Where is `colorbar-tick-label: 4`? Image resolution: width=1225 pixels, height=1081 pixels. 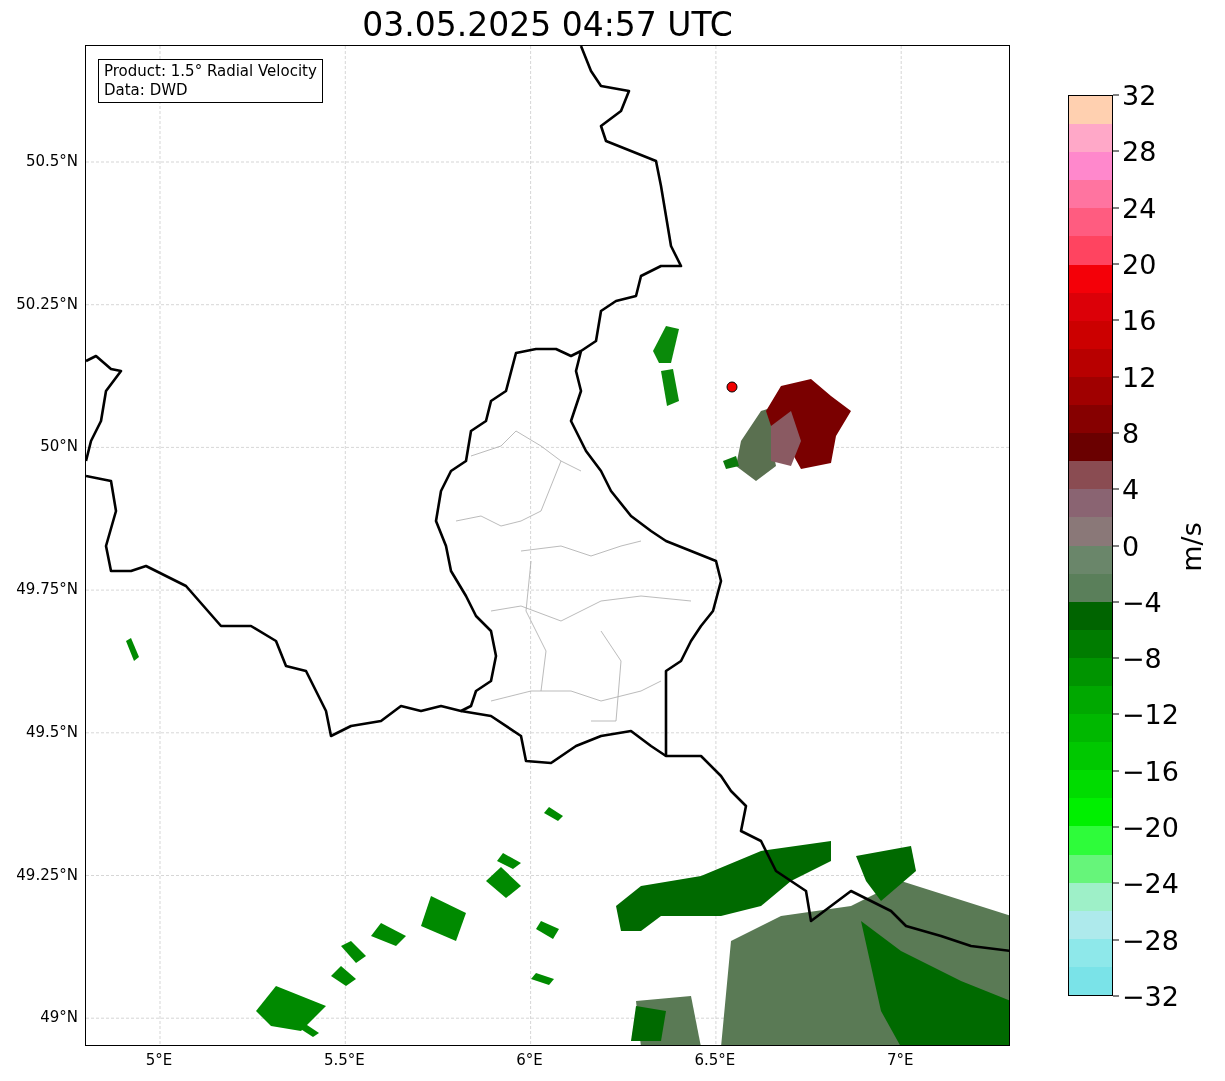 colorbar-tick-label: 4 is located at coordinates (1131, 489).